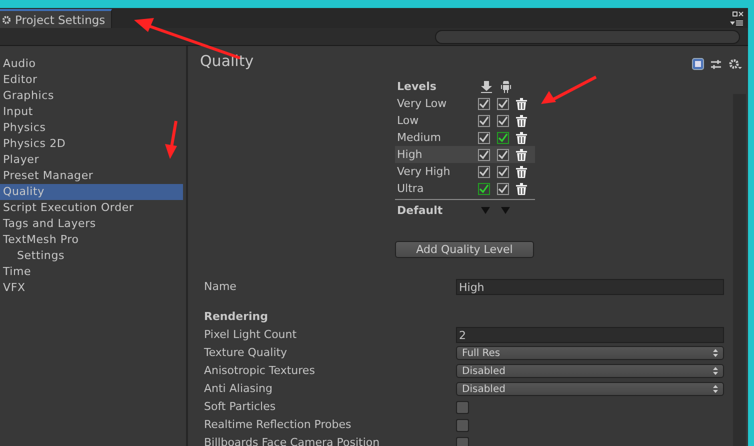  I want to click on level-row: Very Low, so click(465, 103).